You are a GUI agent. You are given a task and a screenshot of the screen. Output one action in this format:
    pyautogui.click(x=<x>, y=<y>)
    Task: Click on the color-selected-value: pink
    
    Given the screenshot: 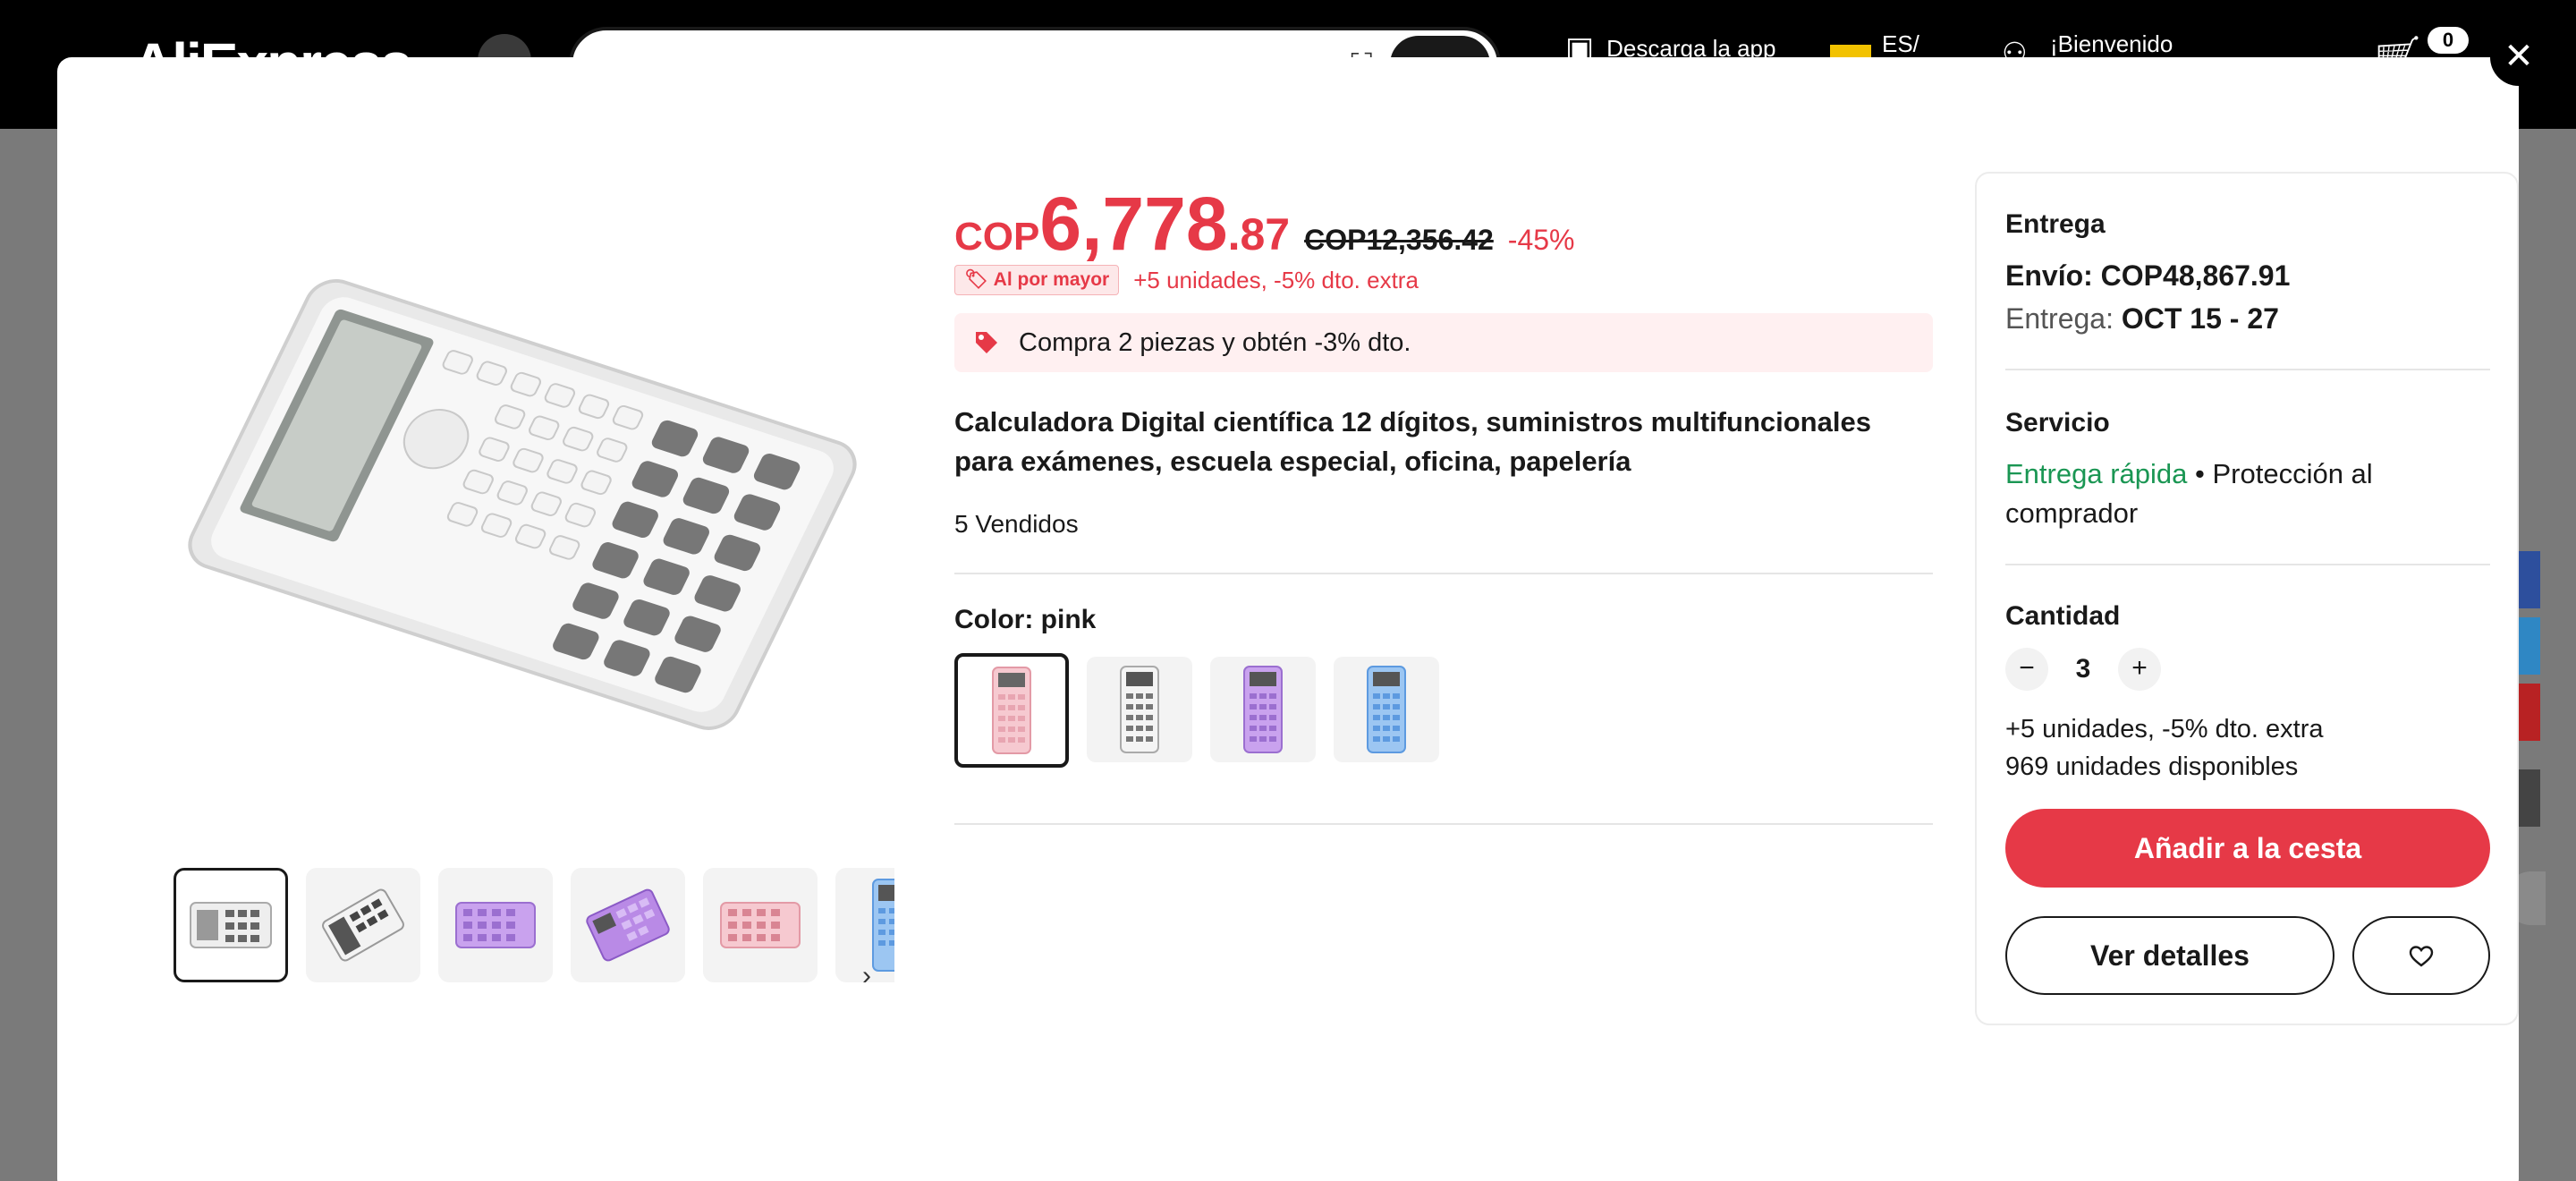 What is the action you would take?
    pyautogui.click(x=1068, y=619)
    